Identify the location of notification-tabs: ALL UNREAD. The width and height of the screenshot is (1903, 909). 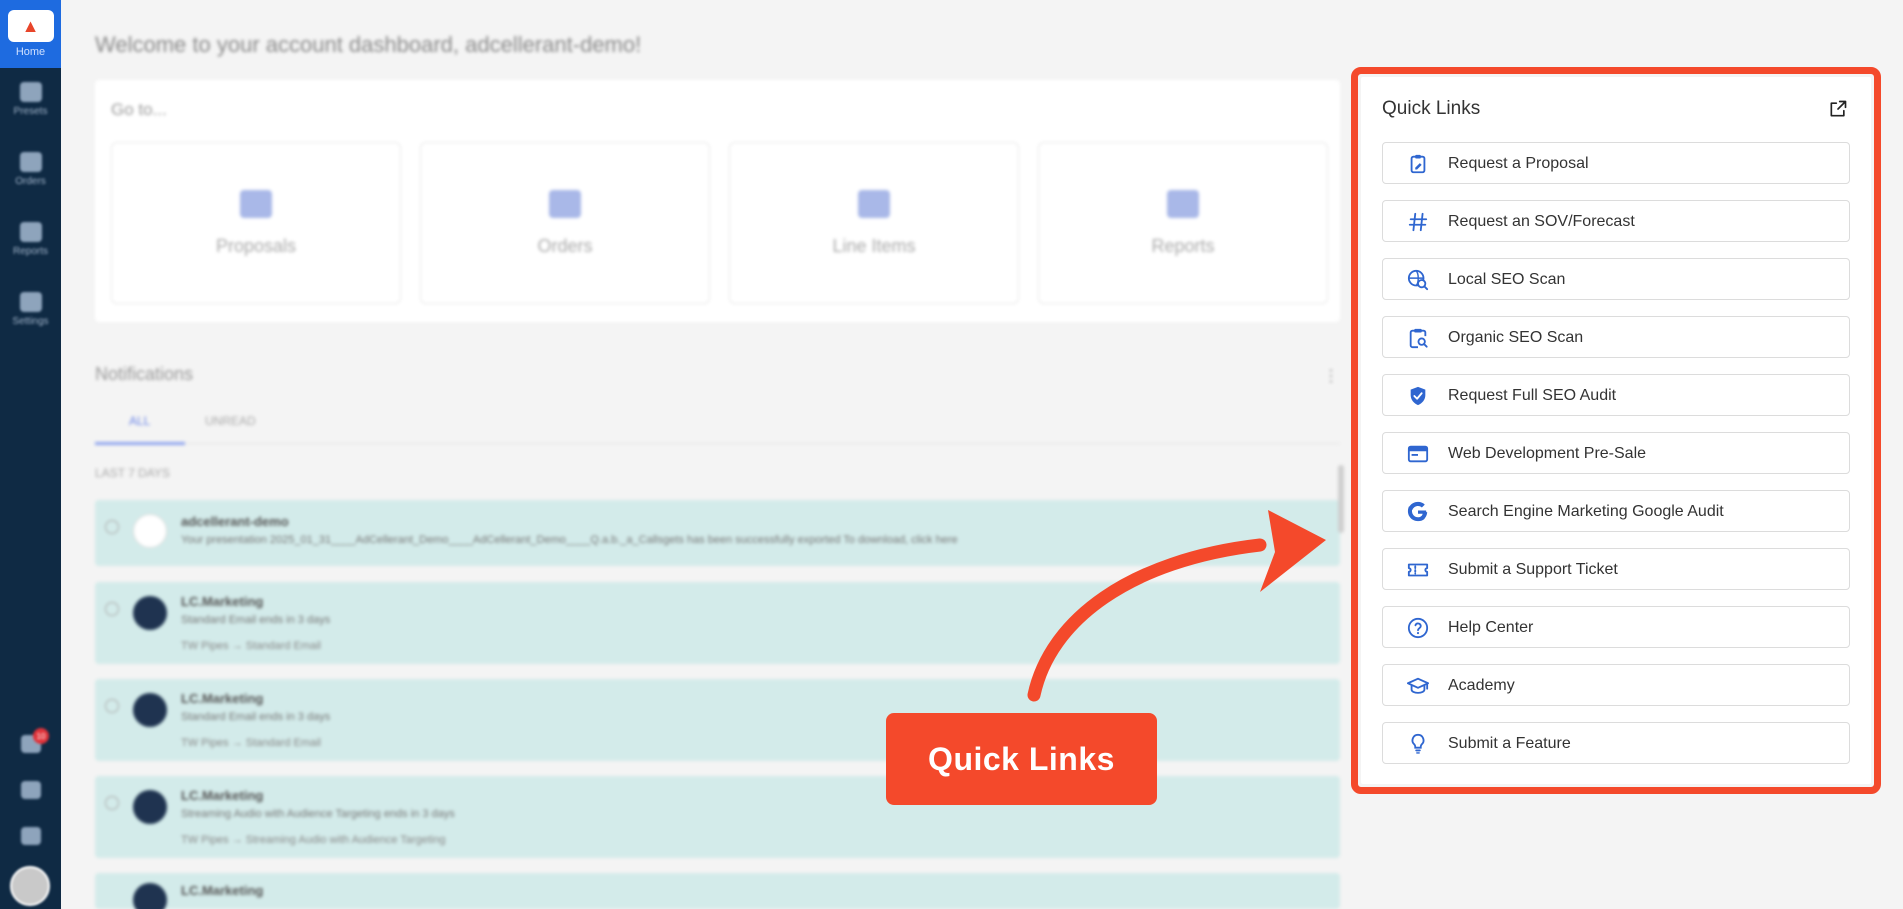
(717, 426).